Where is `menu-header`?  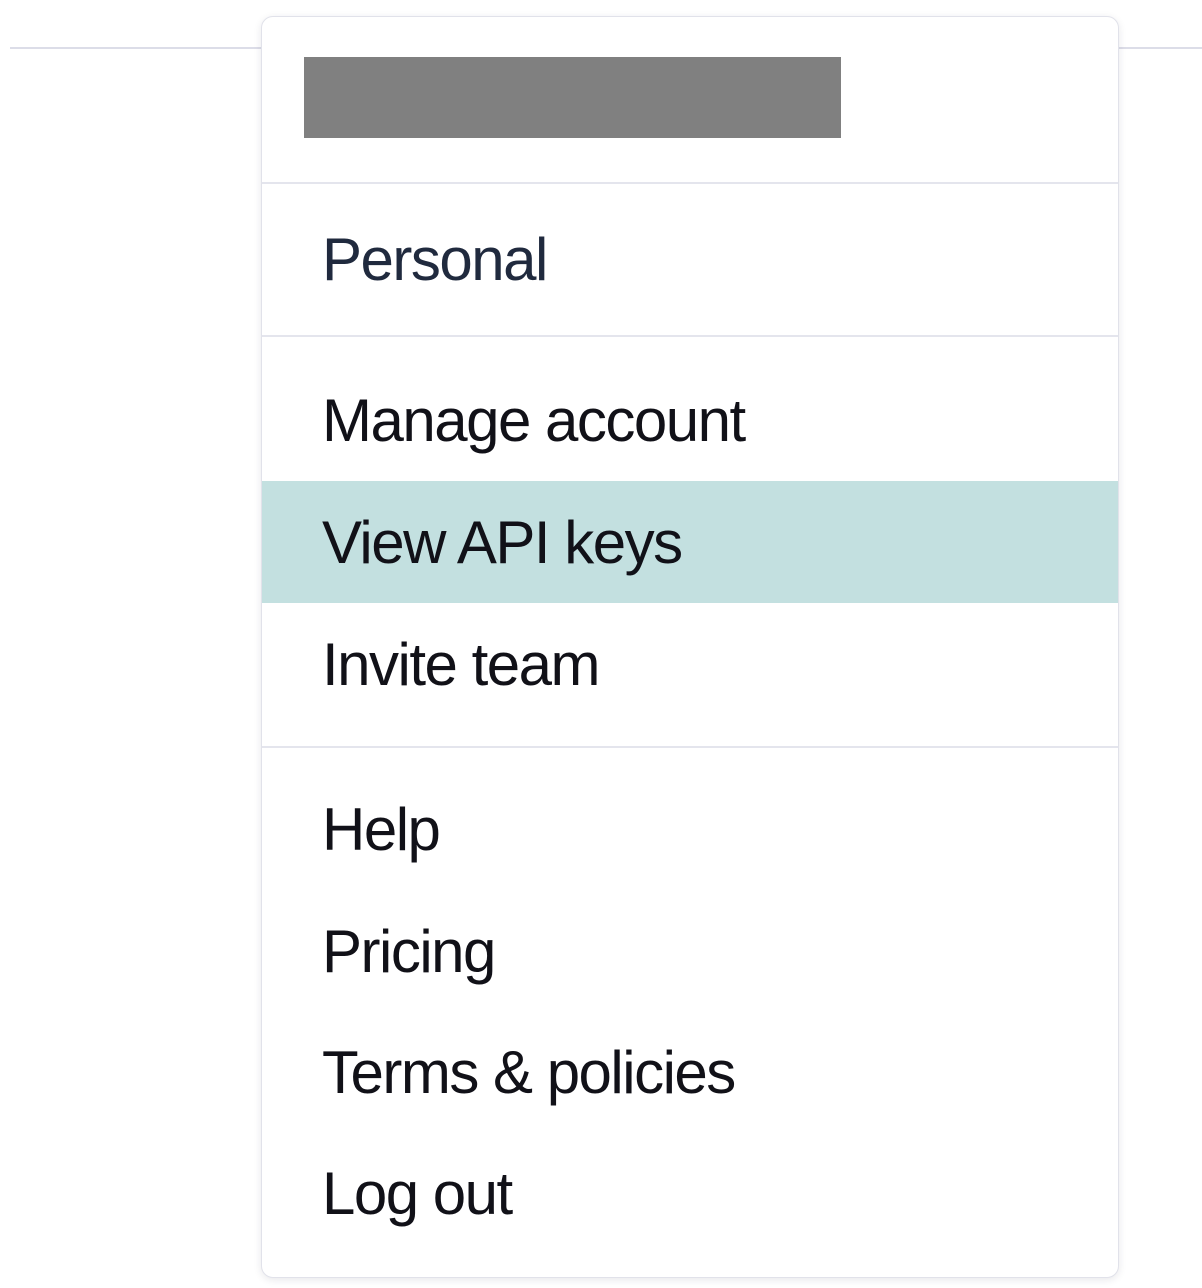 menu-header is located at coordinates (690, 100).